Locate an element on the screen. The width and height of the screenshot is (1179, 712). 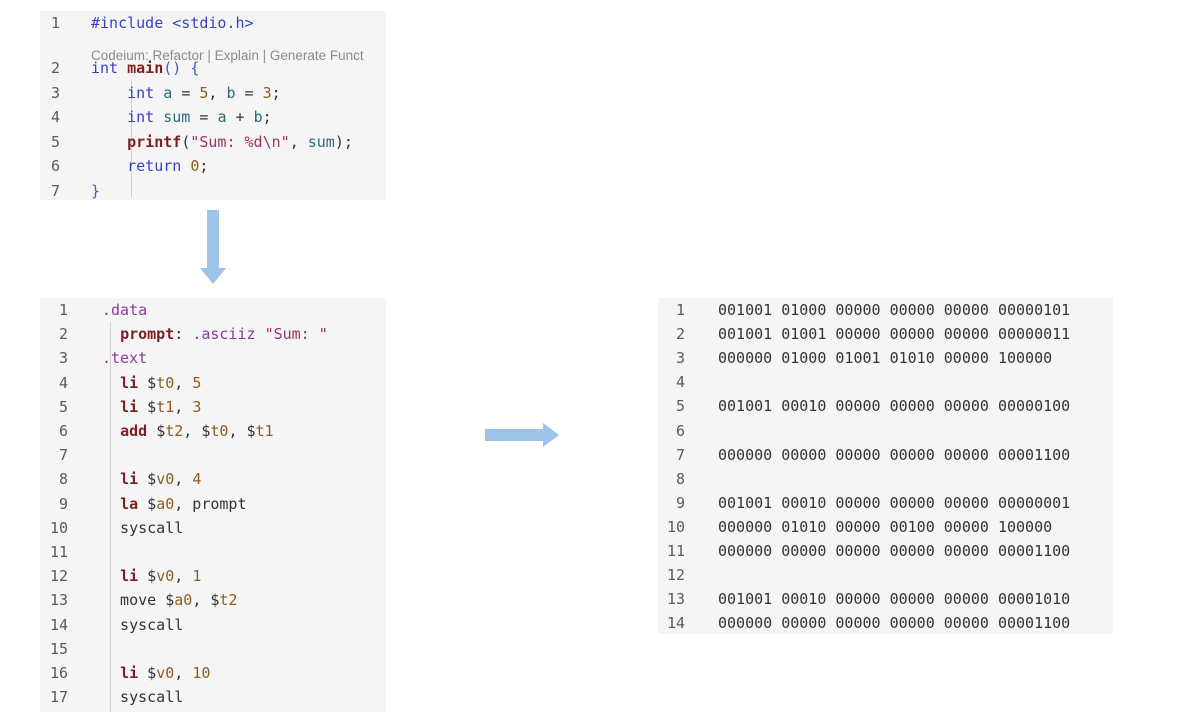
line-code: li $v0, 4 is located at coordinates (151, 479).